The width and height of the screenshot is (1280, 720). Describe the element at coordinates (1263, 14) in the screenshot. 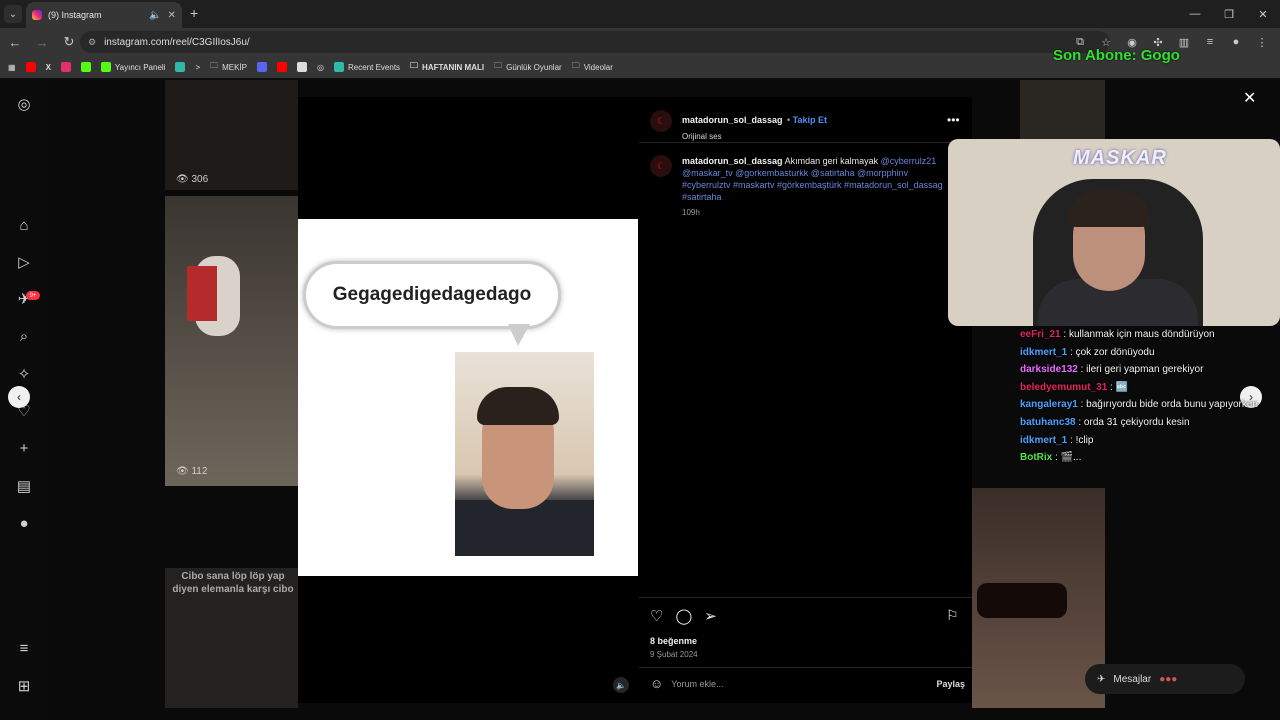

I see `close-window-button: ✕` at that location.